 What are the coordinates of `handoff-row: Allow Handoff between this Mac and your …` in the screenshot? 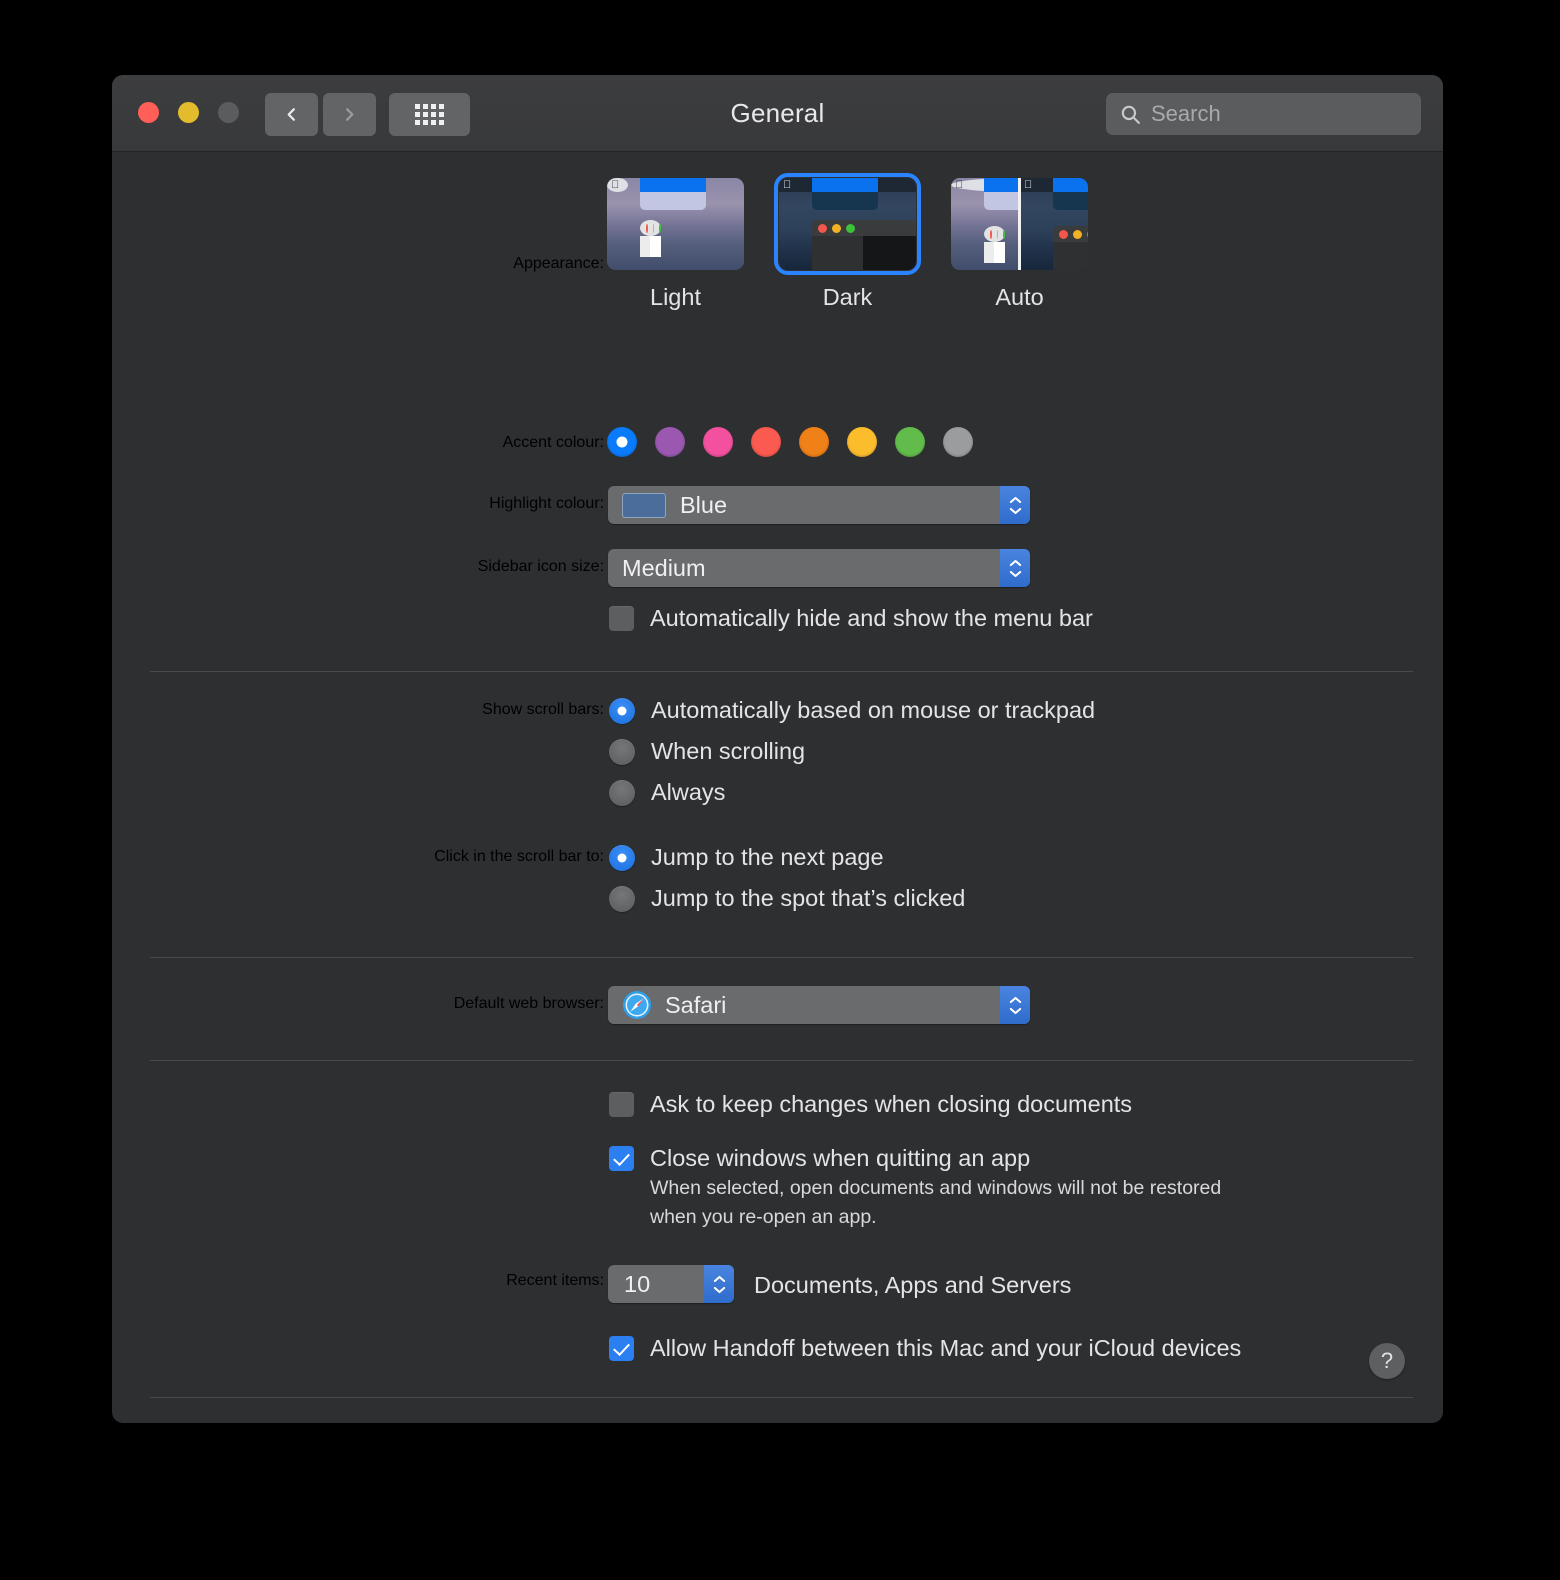 It's located at (925, 1348).